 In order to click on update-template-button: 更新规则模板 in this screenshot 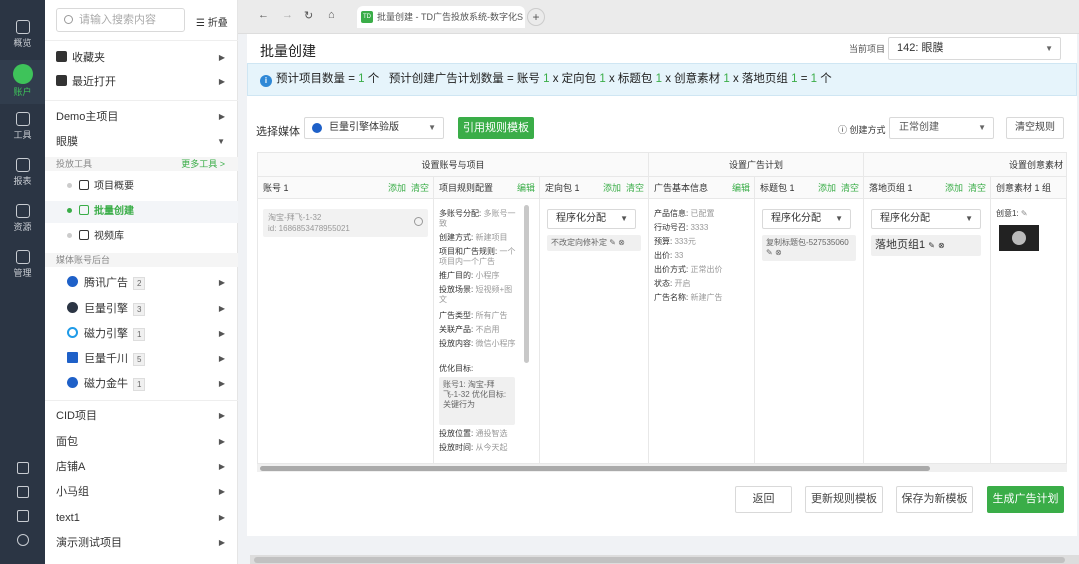, I will do `click(844, 499)`.